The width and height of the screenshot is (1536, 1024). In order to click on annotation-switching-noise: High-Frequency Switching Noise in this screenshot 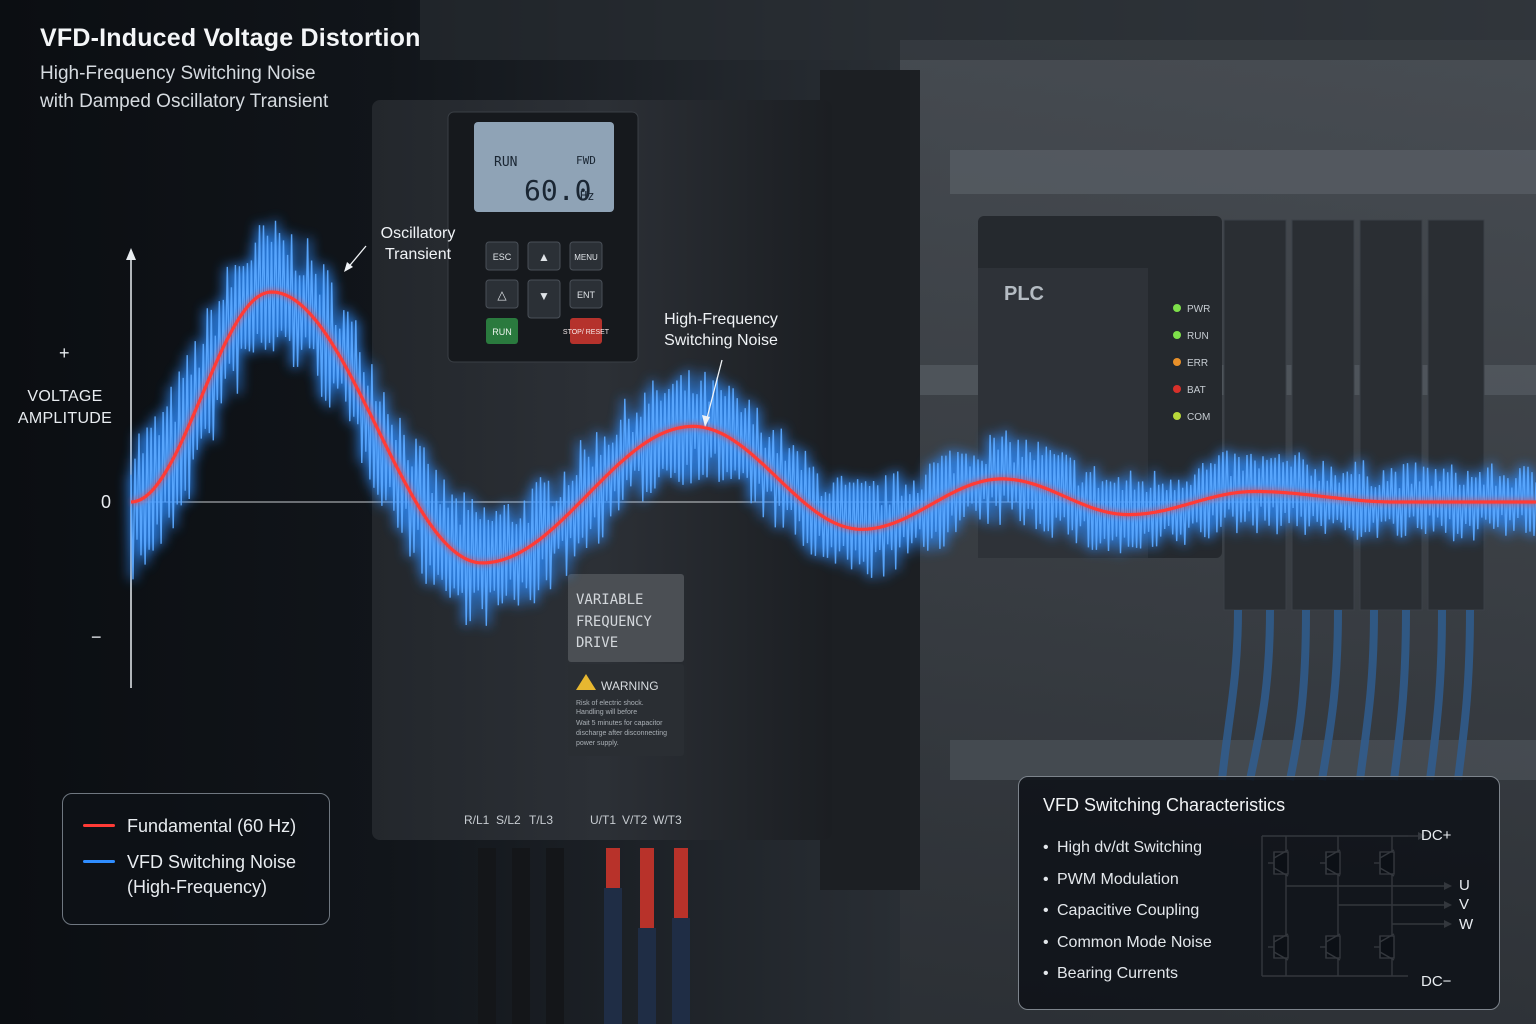, I will do `click(721, 330)`.